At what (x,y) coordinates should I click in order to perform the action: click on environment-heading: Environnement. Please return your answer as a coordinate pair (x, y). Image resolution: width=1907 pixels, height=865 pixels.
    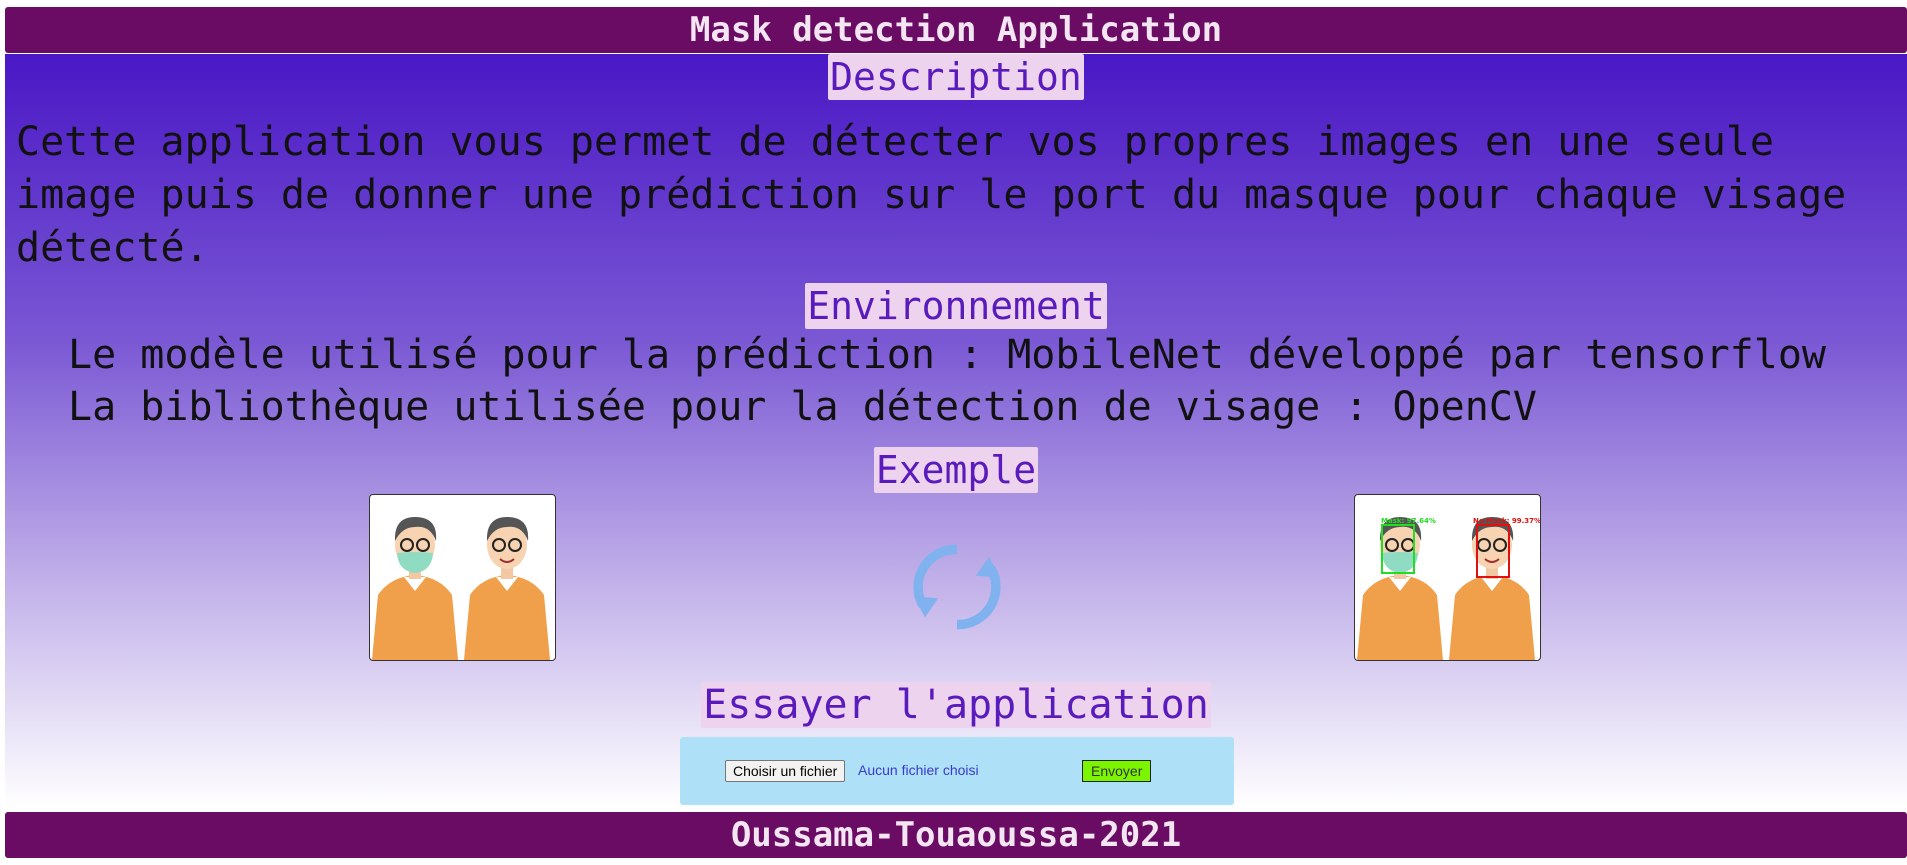
    Looking at the image, I should click on (956, 306).